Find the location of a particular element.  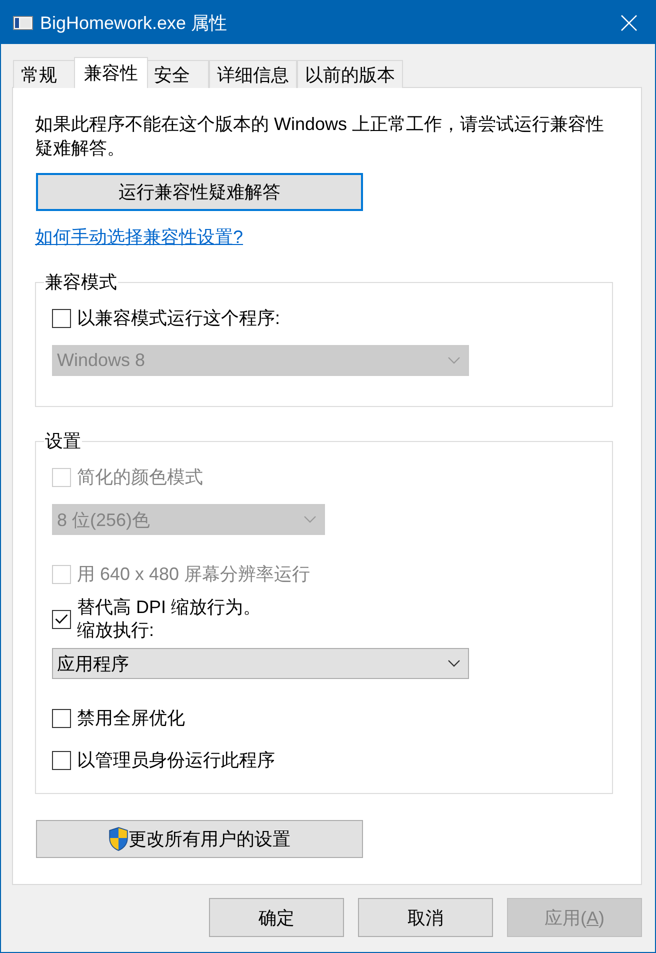

group-title: 设置 is located at coordinates (63, 441).